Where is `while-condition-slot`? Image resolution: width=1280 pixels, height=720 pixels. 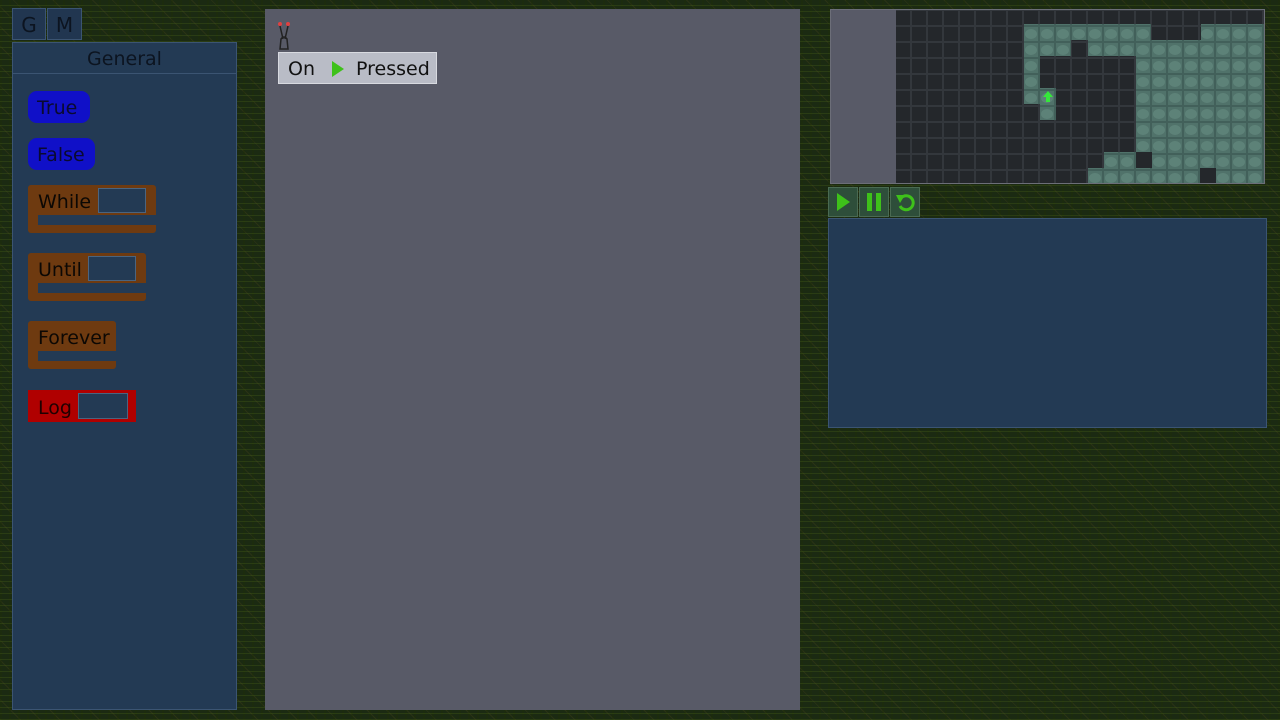 while-condition-slot is located at coordinates (122, 200).